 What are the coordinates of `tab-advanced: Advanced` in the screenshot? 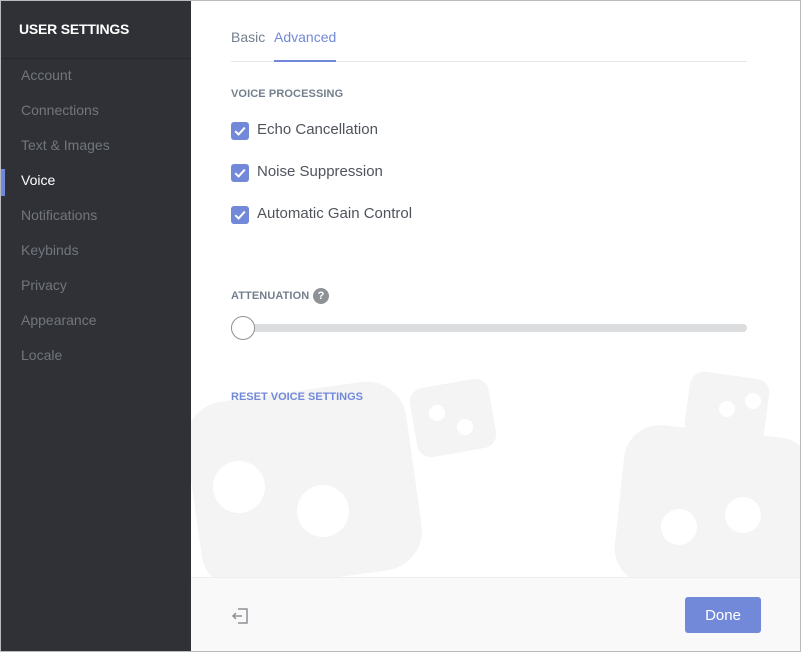 It's located at (305, 45).